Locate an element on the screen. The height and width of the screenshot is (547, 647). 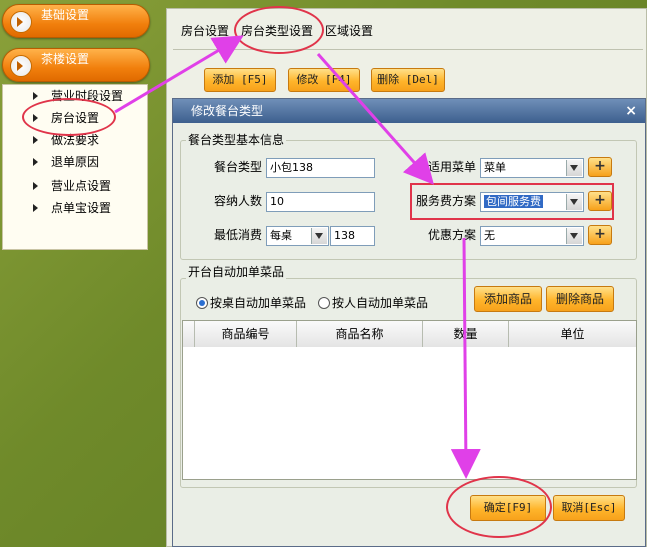
arrow-to-tab is located at coordinates (179, 74).